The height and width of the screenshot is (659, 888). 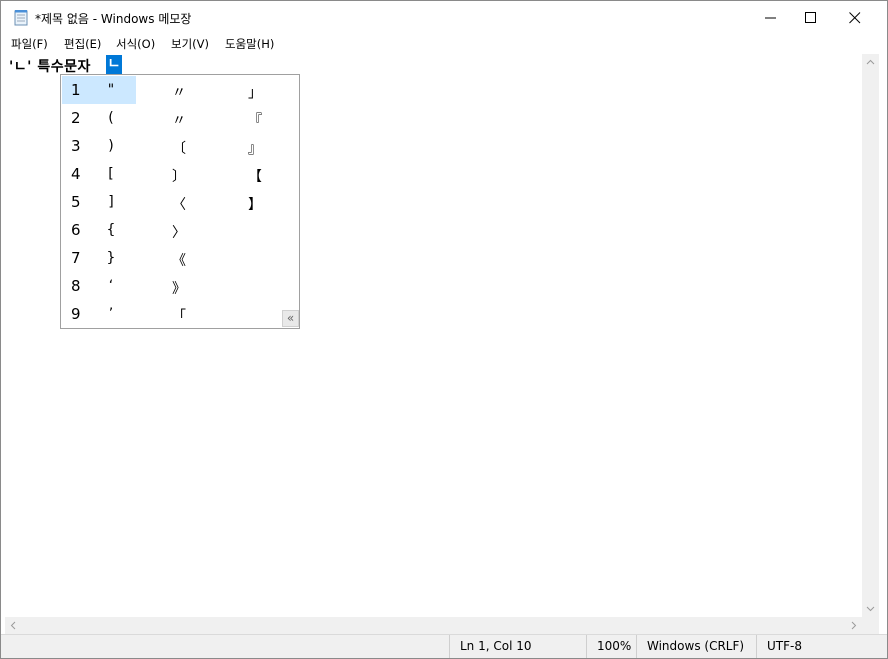 I want to click on close-icon, so click(x=855, y=18).